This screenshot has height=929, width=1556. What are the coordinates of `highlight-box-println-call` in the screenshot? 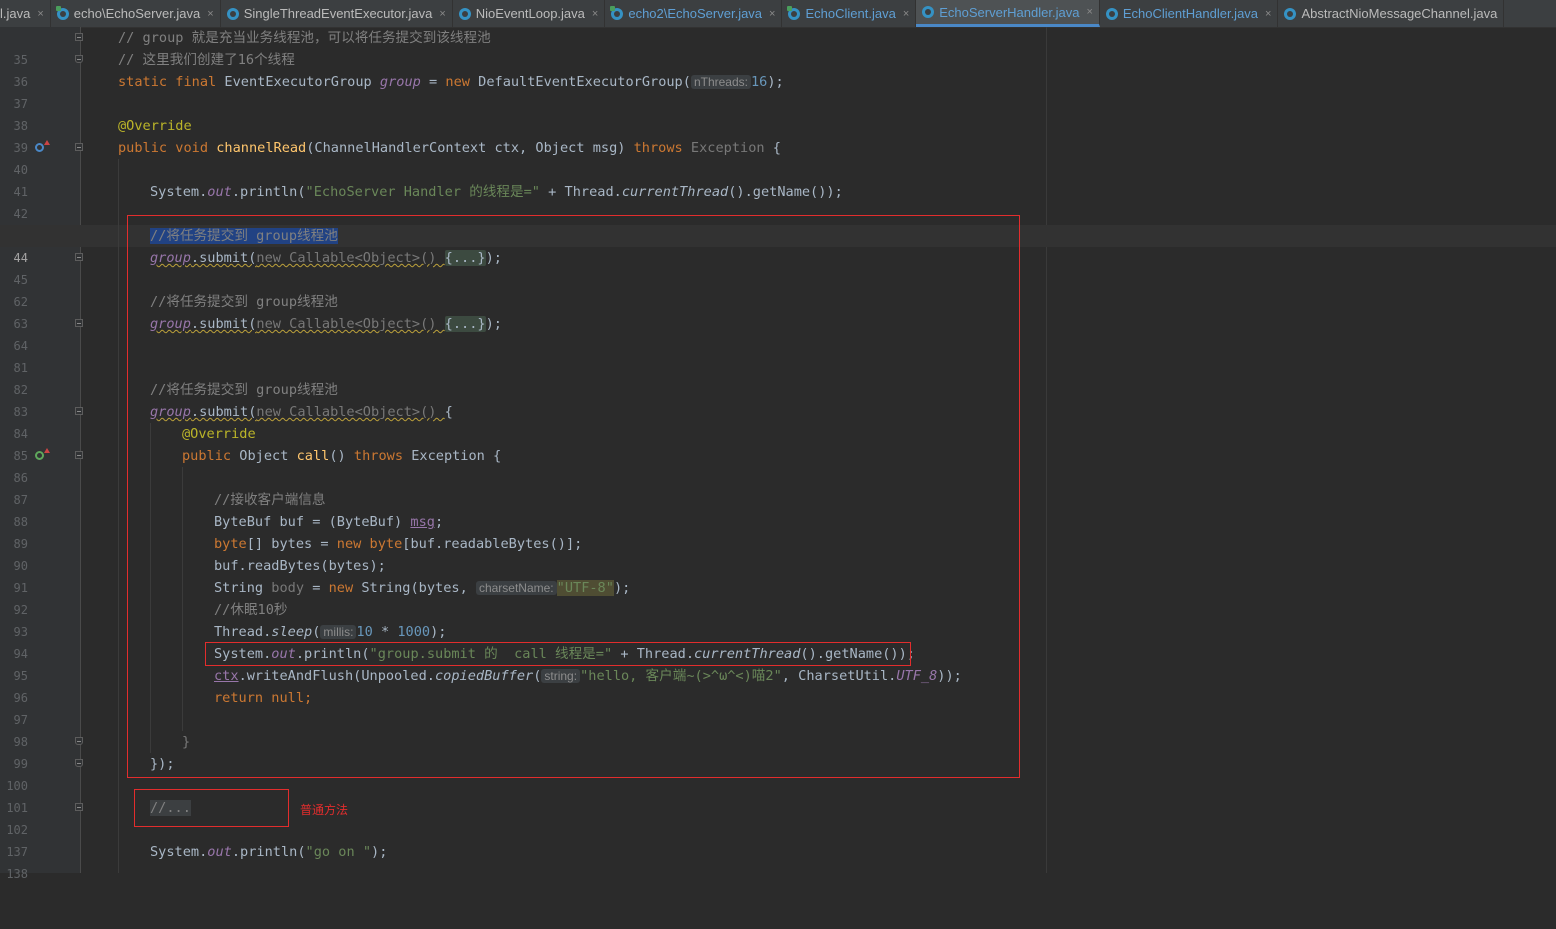 It's located at (558, 654).